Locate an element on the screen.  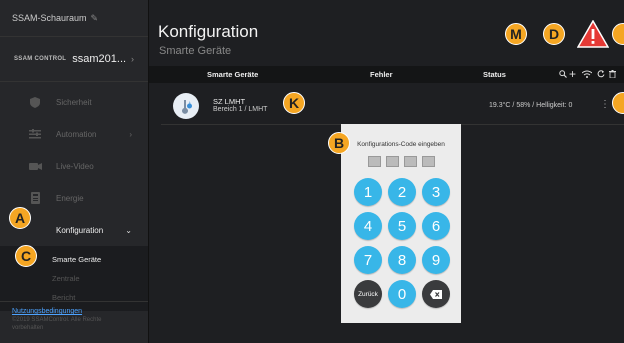
account-selector: SSAM CONTROL ssam201... › is located at coordinates (74, 59).